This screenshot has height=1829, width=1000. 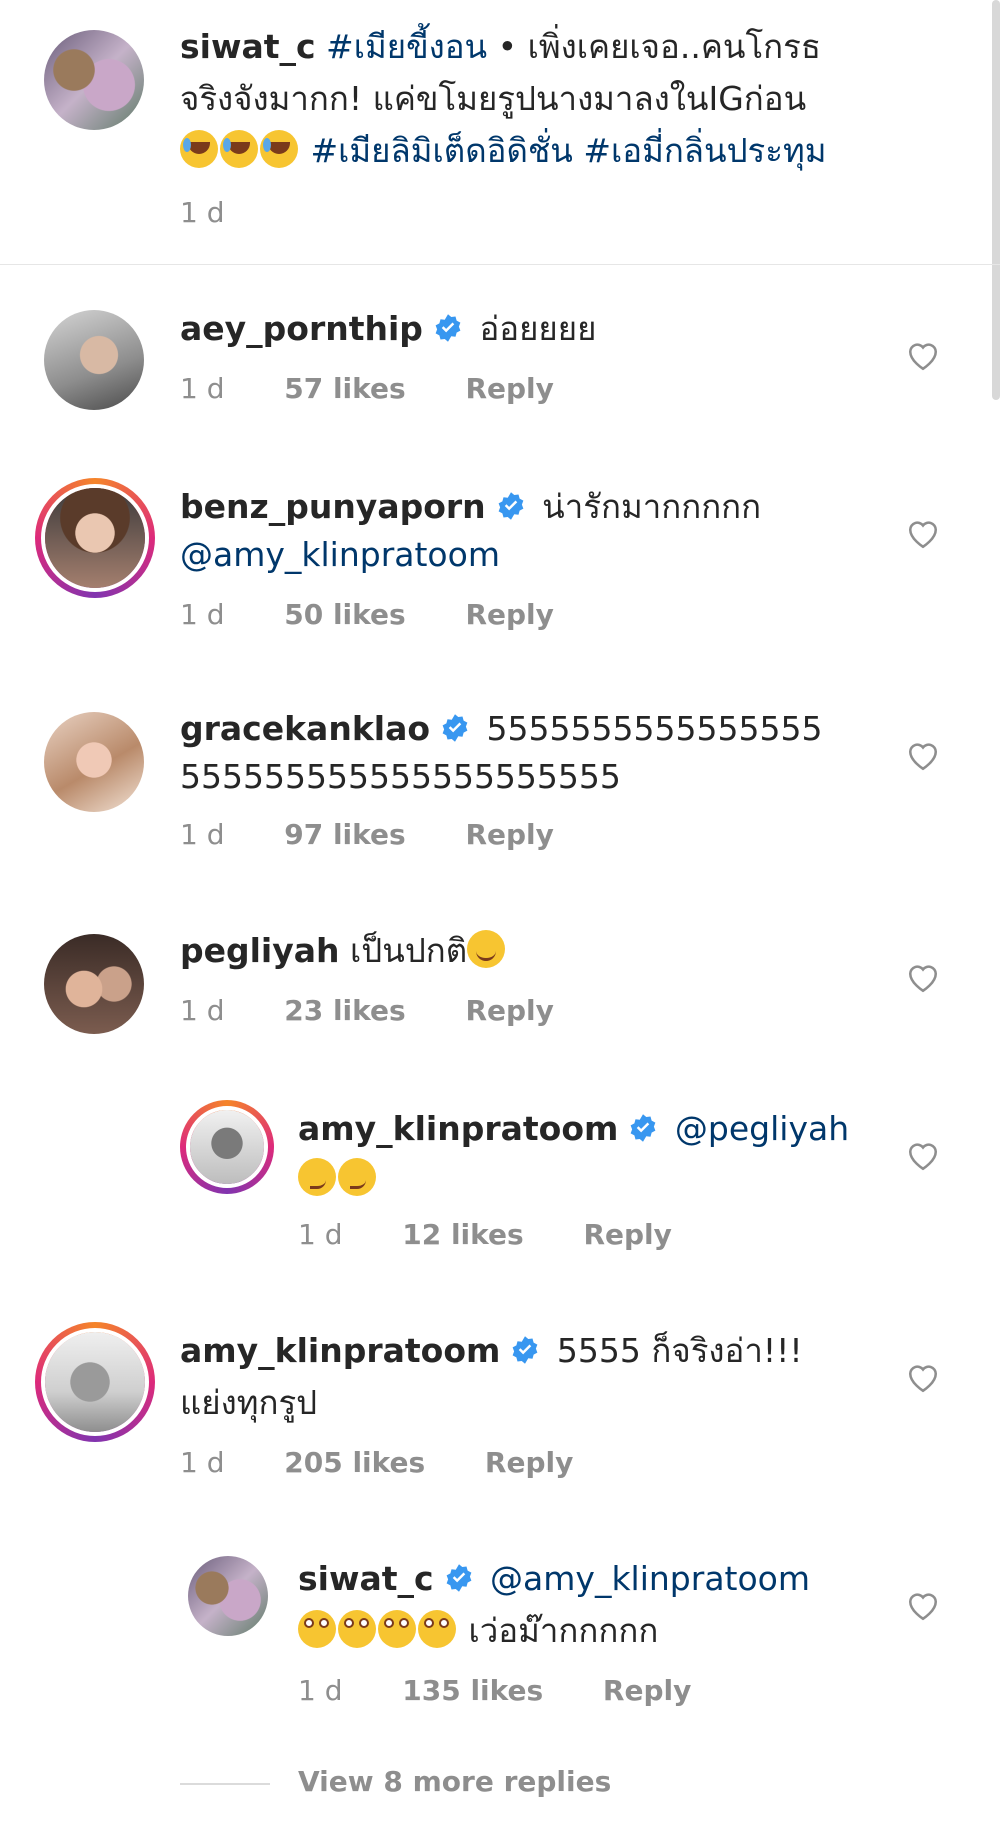 I want to click on comment-text: gracekanklao 5555555555555555, so click(x=501, y=729).